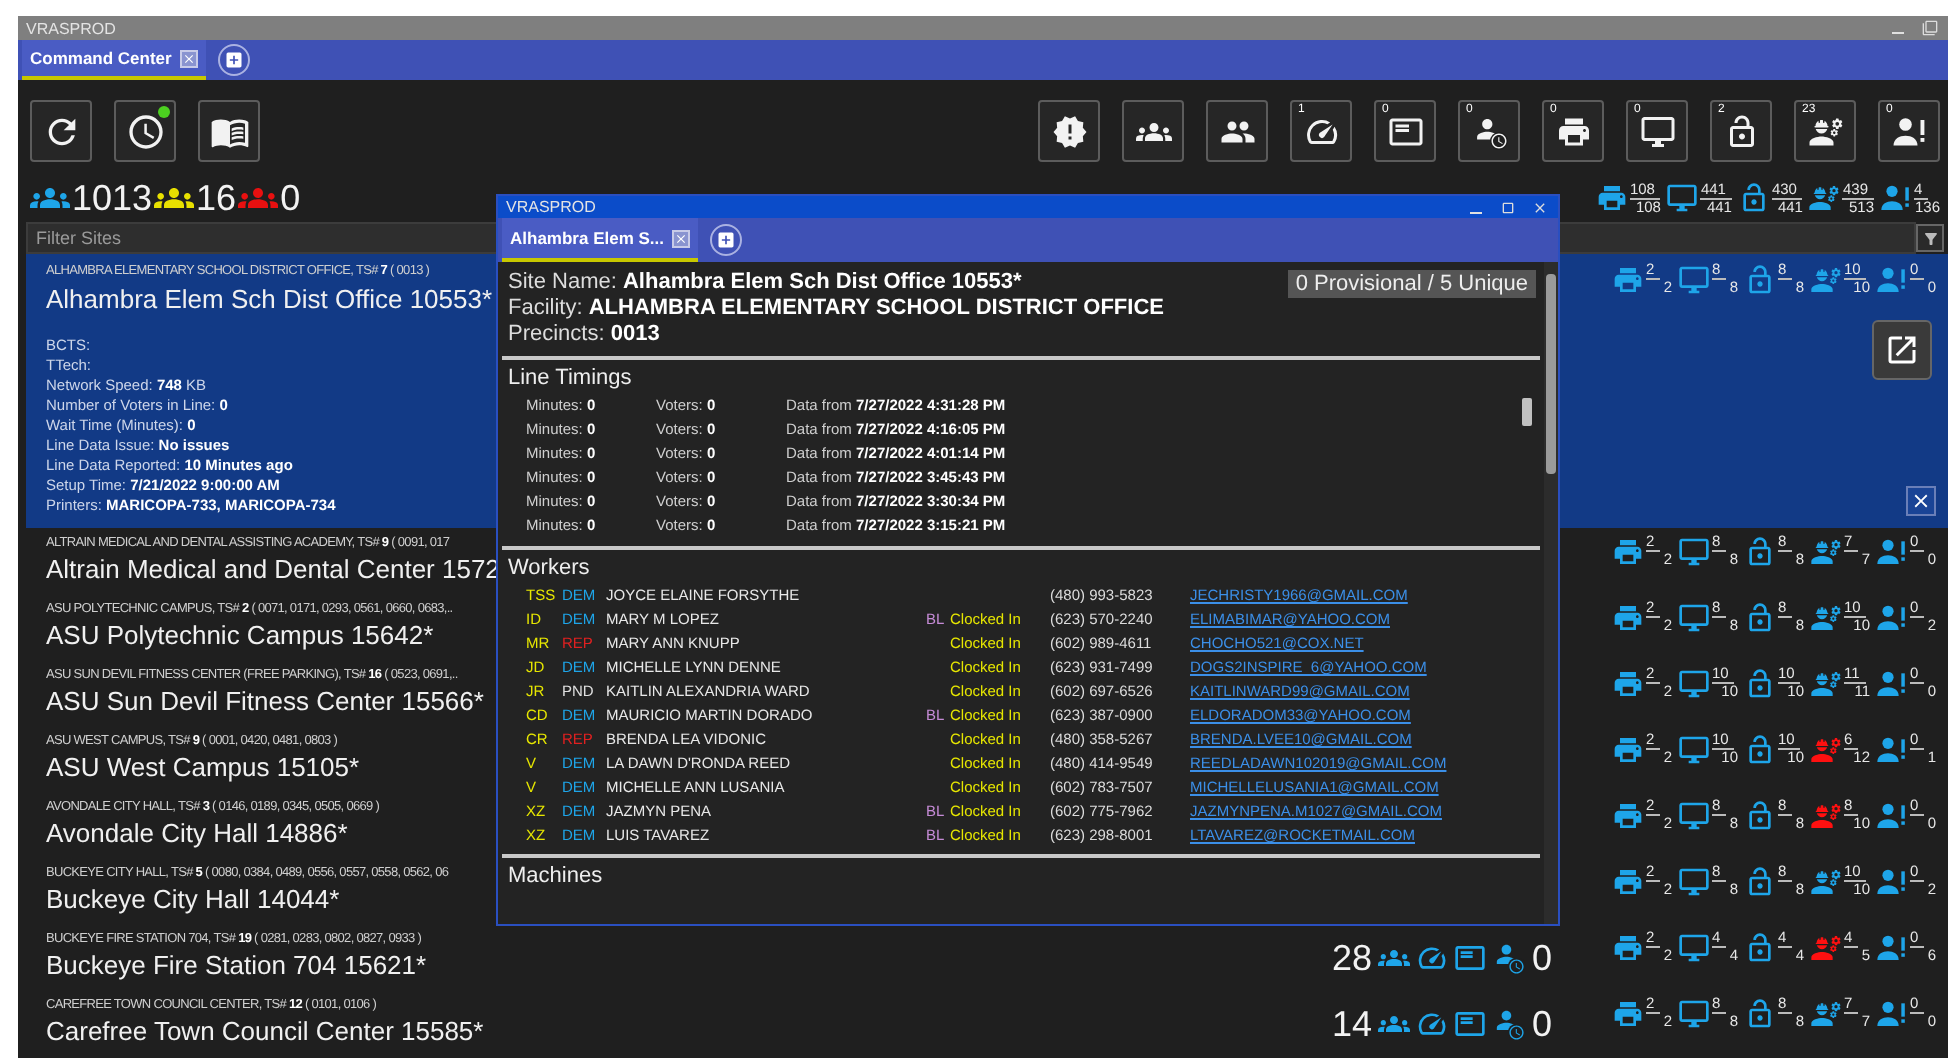 This screenshot has width=1948, height=1058. I want to click on provisional-badge: 0 Provisional / 5 Unique, so click(1411, 284).